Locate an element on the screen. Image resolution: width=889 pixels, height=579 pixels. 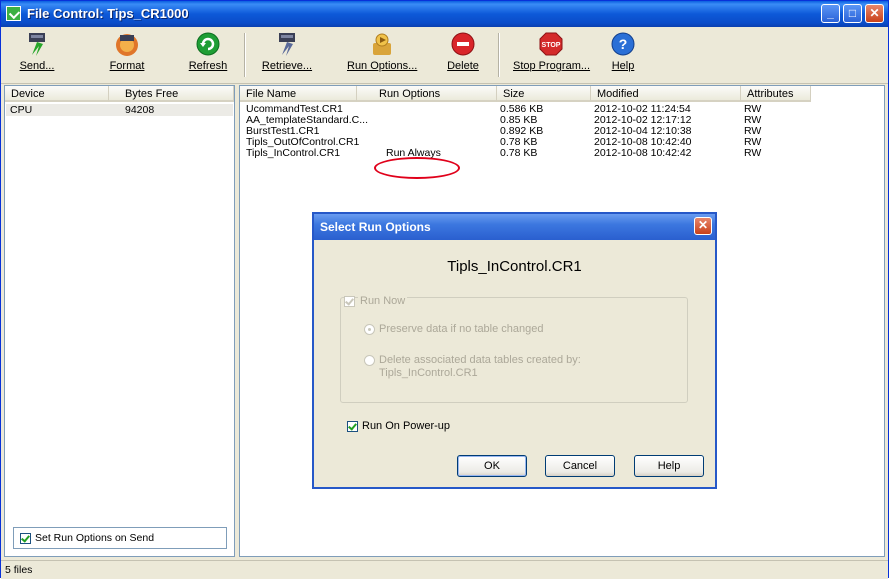
help-button: ? Help is located at coordinates (623, 54).